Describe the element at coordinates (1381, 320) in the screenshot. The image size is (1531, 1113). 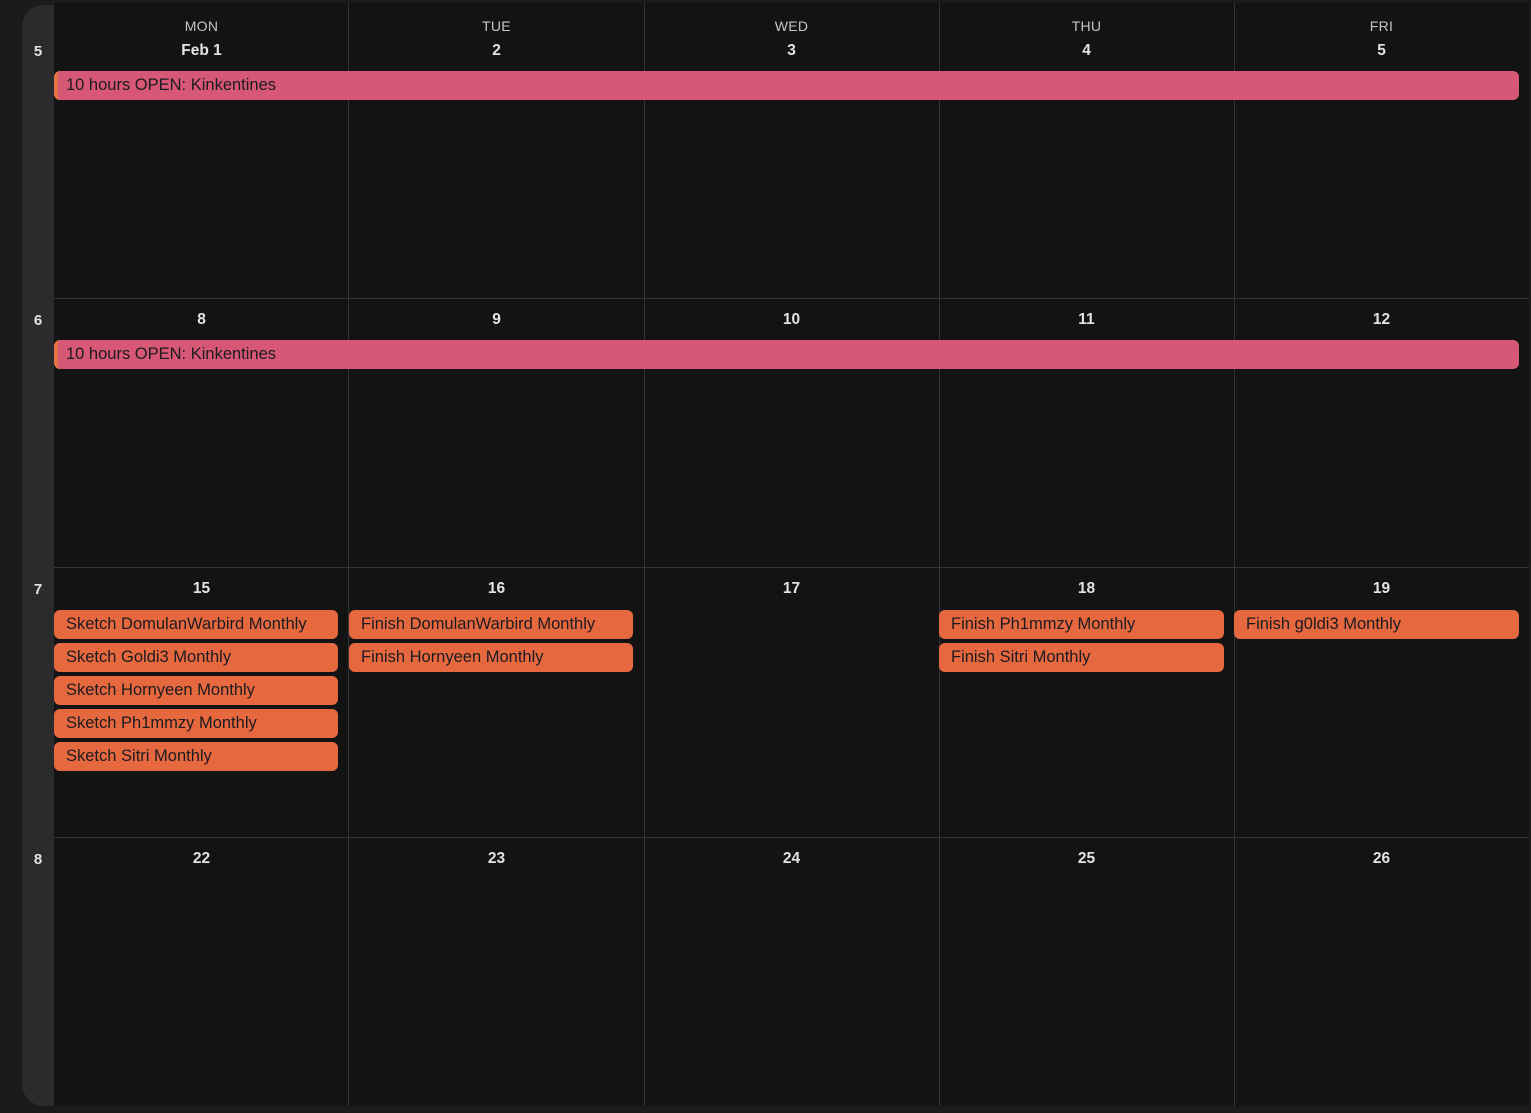
I see `date-number: 12` at that location.